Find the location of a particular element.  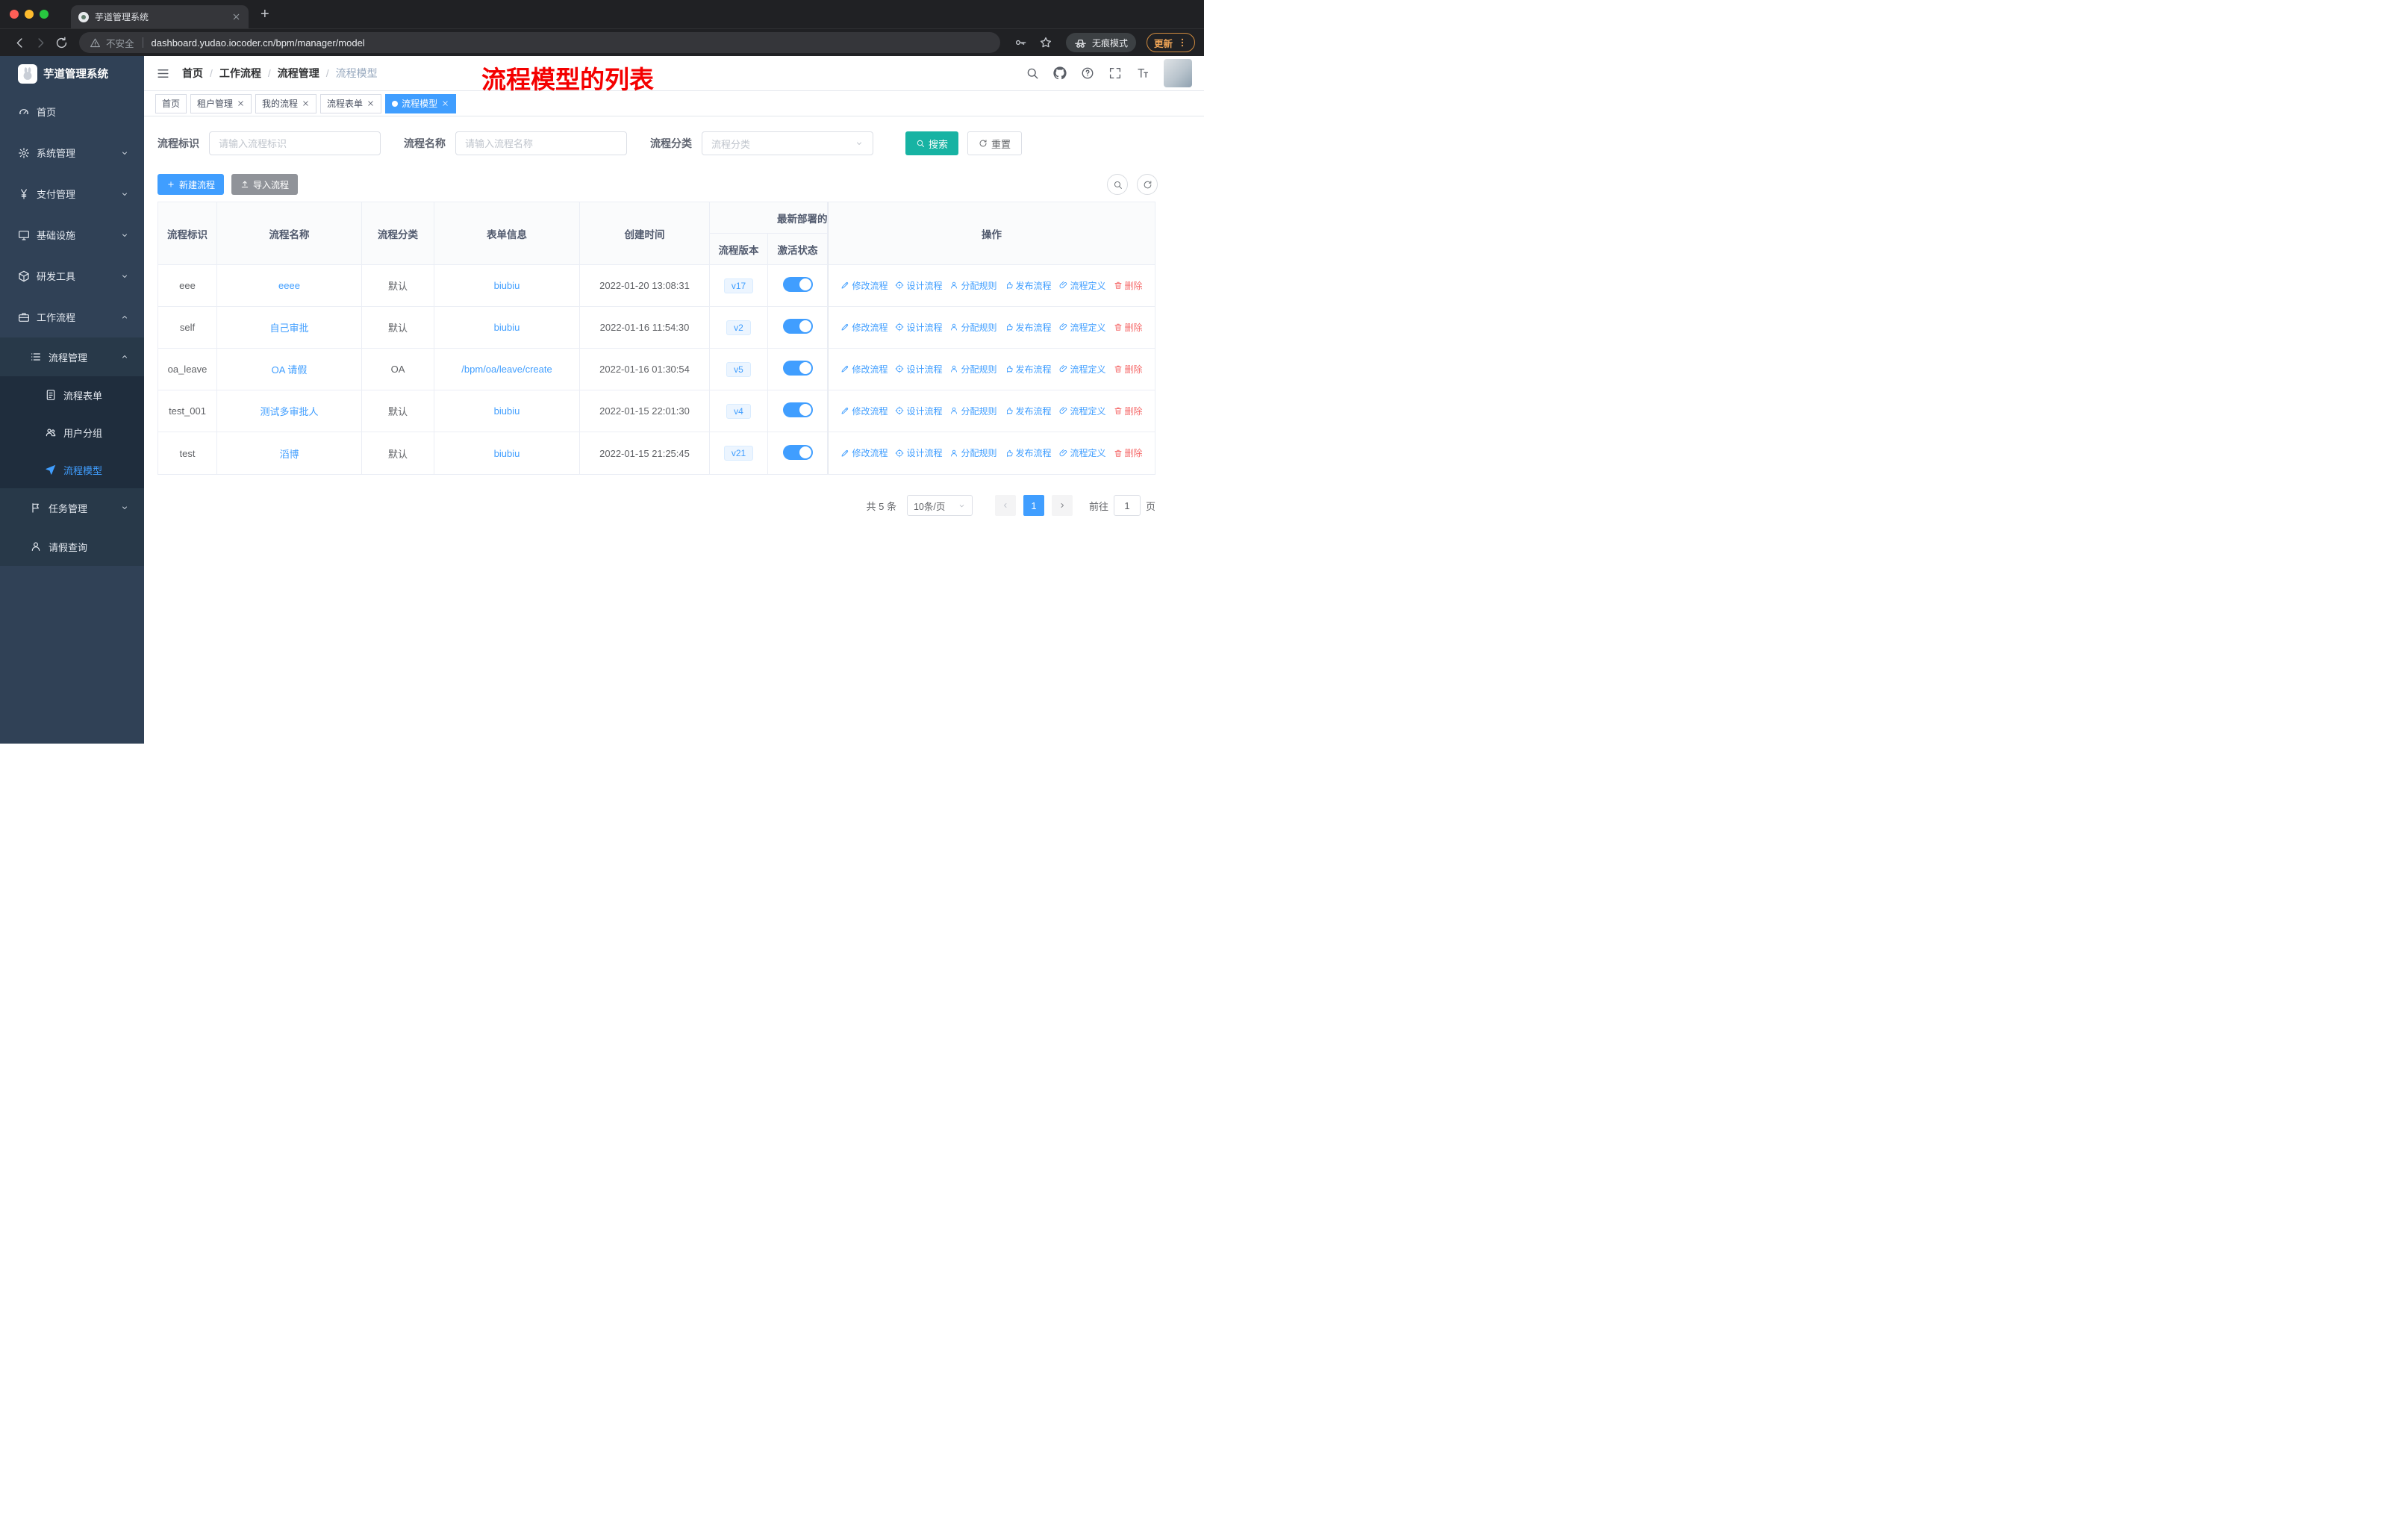

font-size-icon is located at coordinates (1143, 73).